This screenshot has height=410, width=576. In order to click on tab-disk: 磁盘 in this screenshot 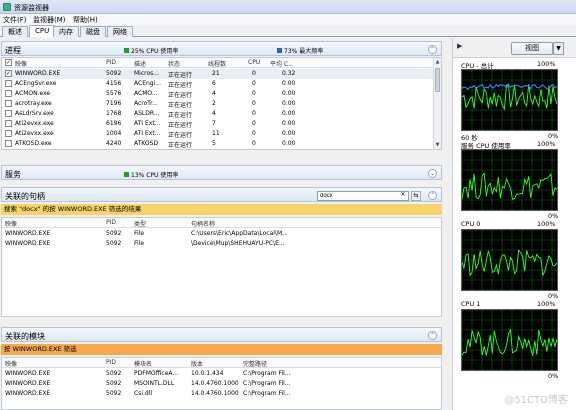, I will do `click(93, 31)`.